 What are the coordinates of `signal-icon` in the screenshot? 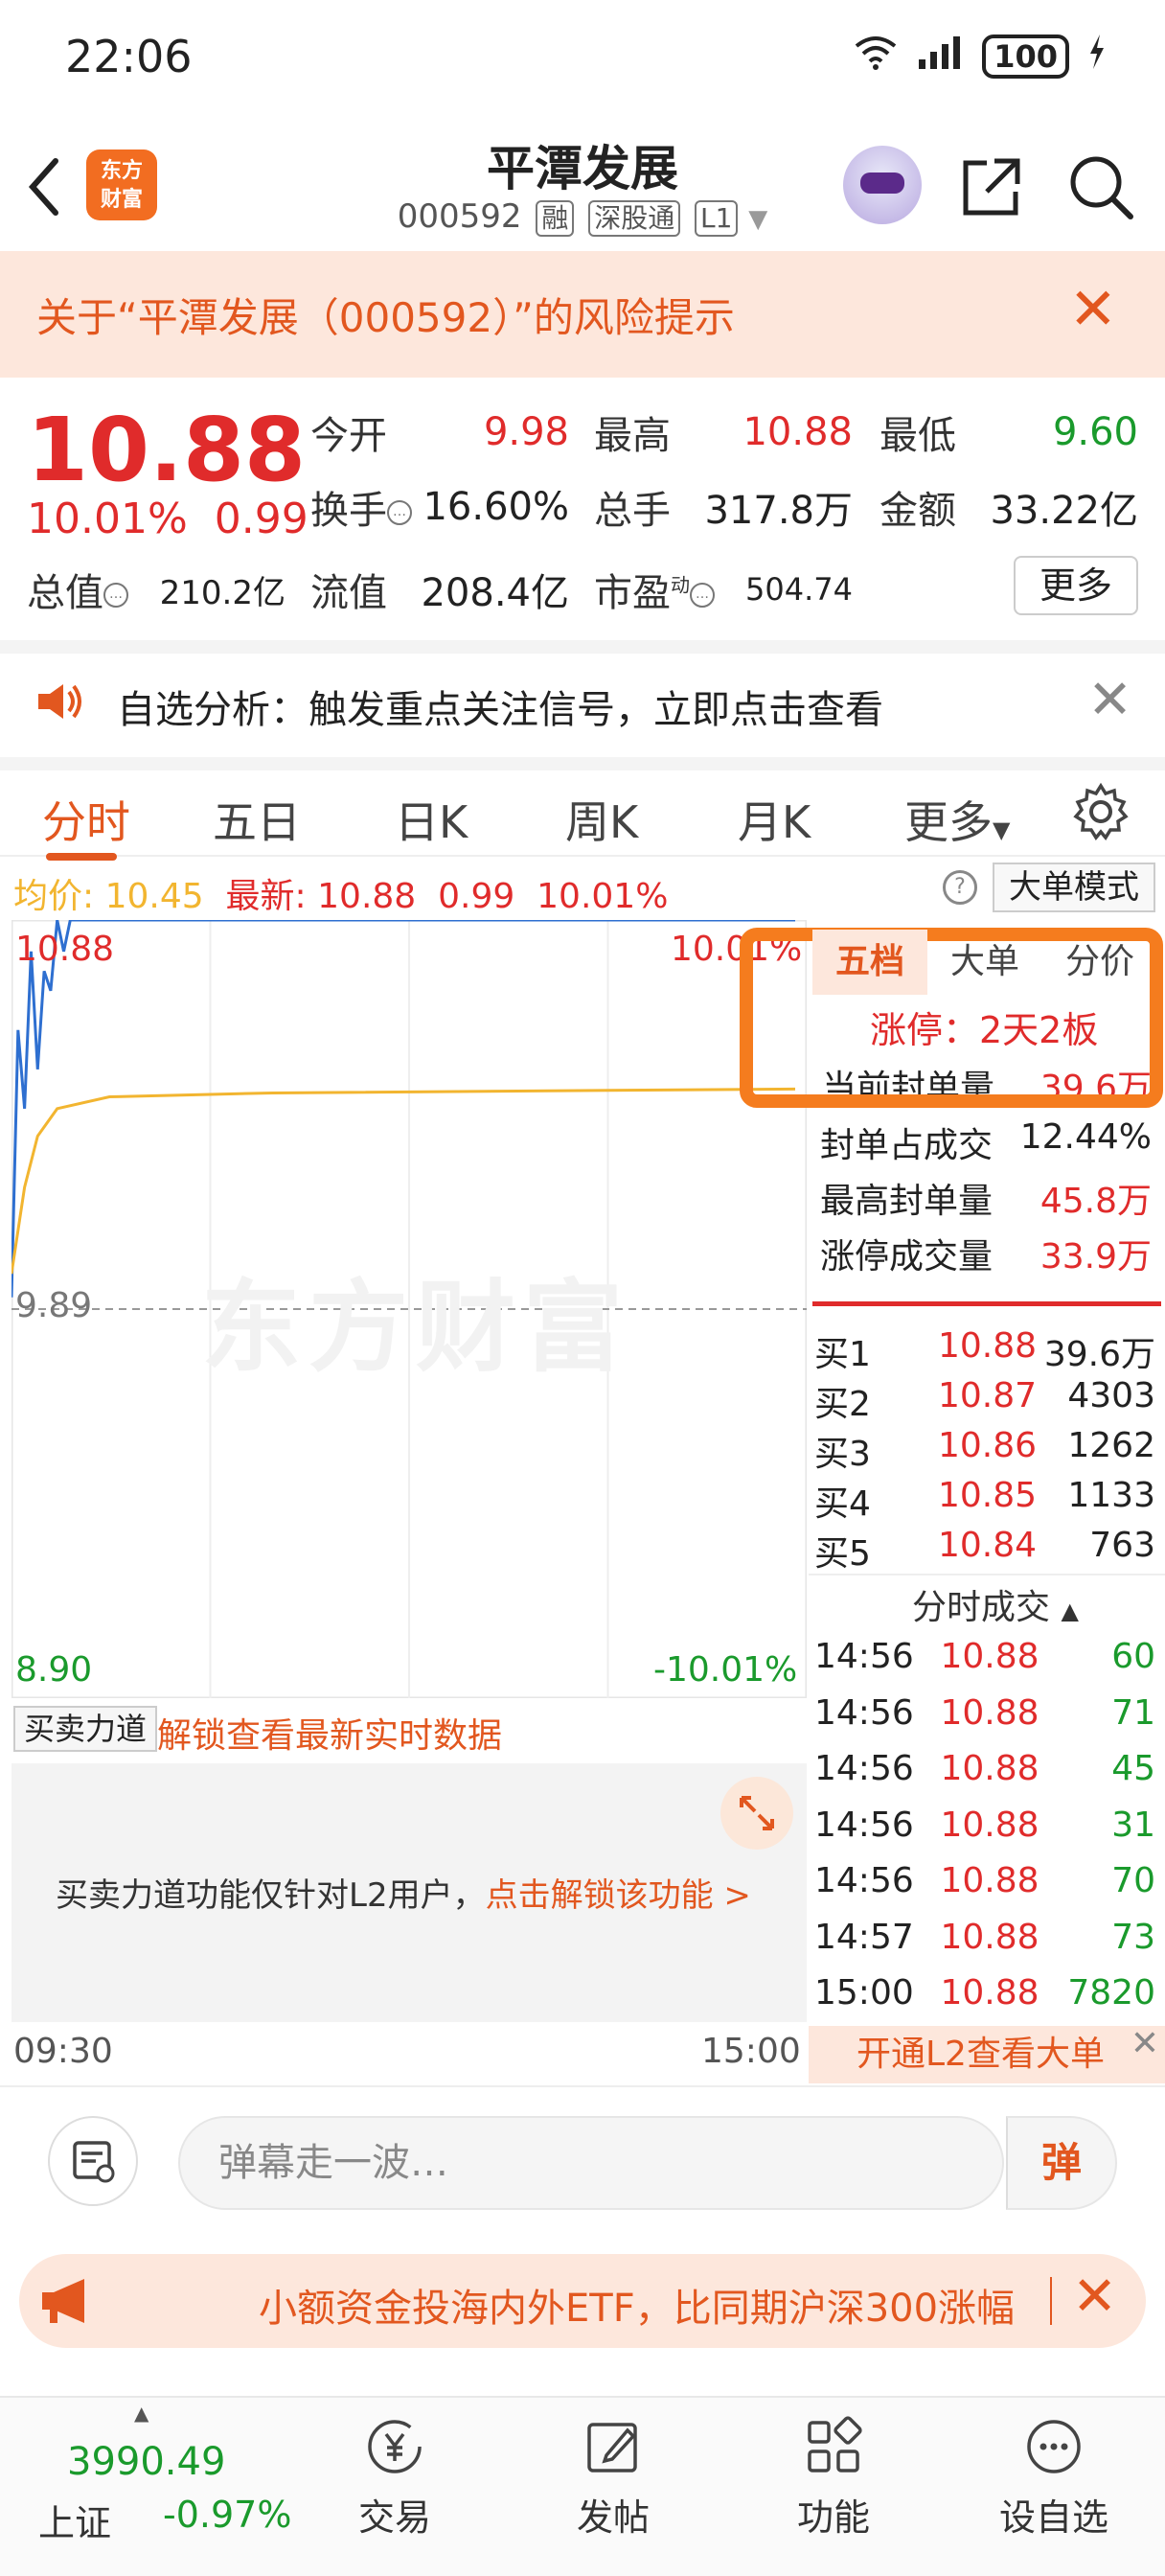 It's located at (941, 56).